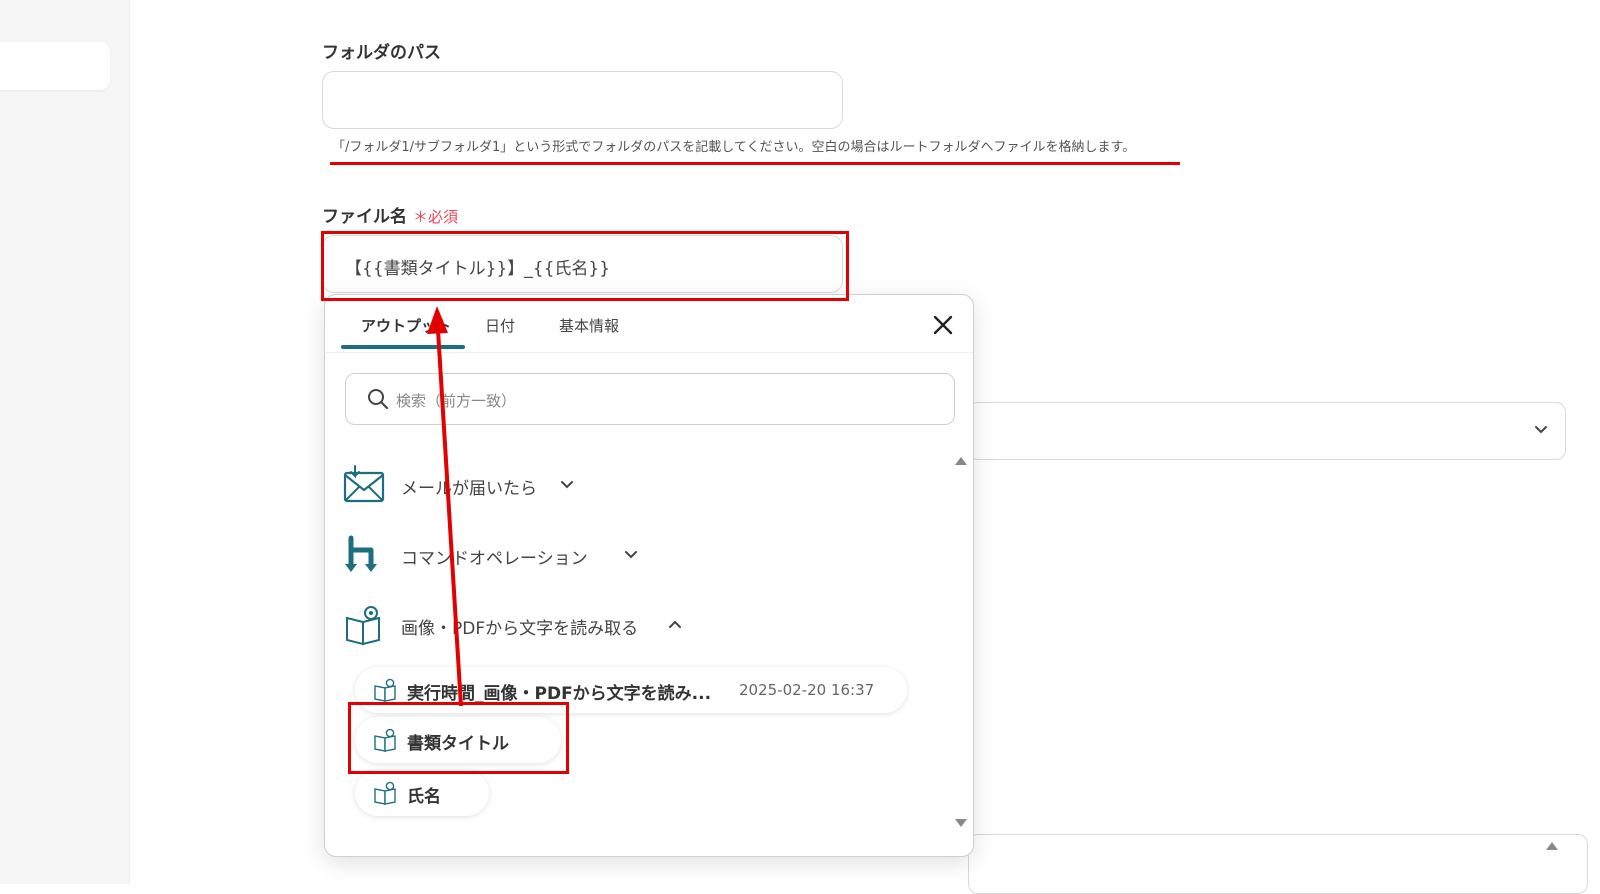  I want to click on background-input, so click(1278, 864).